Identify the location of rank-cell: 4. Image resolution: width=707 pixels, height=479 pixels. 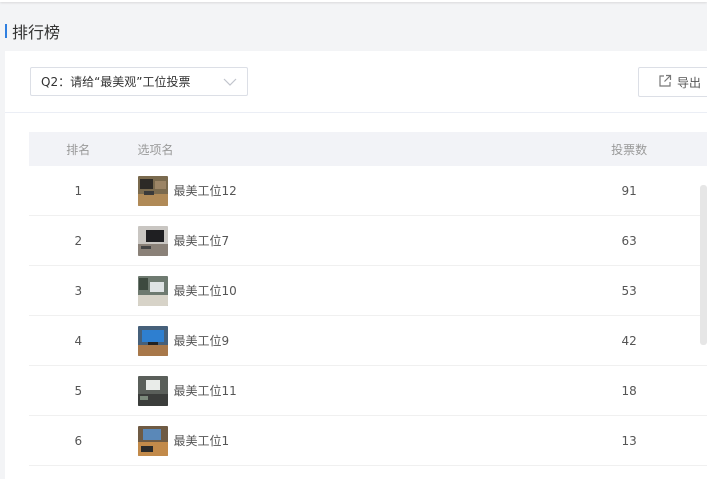
(78, 340).